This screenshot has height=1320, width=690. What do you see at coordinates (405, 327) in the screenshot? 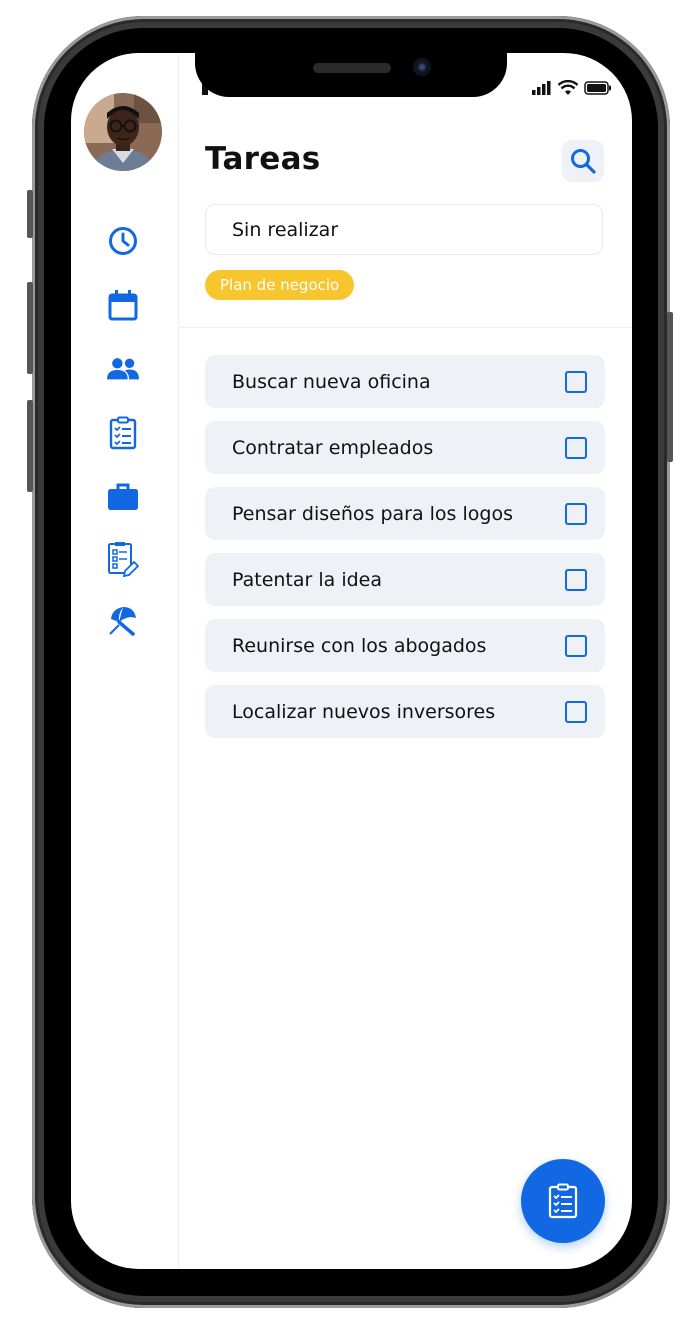
I see `divider` at bounding box center [405, 327].